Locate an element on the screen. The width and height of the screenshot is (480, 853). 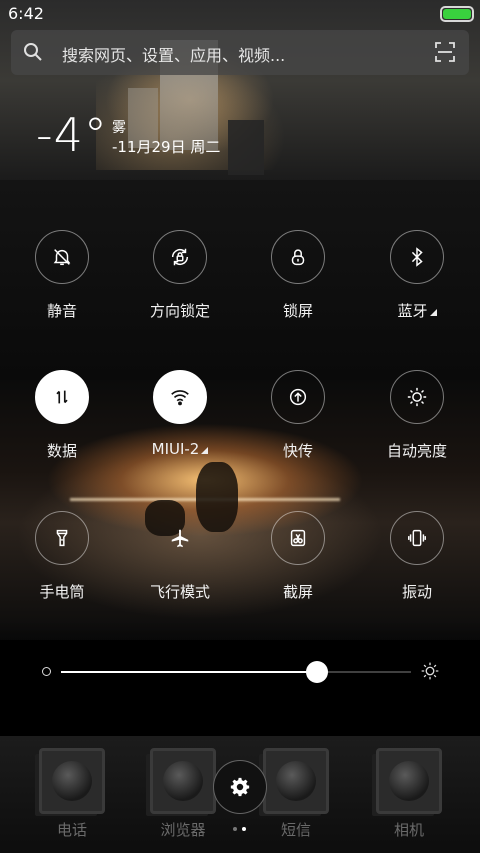
brightness-low-icon is located at coordinates (46, 671).